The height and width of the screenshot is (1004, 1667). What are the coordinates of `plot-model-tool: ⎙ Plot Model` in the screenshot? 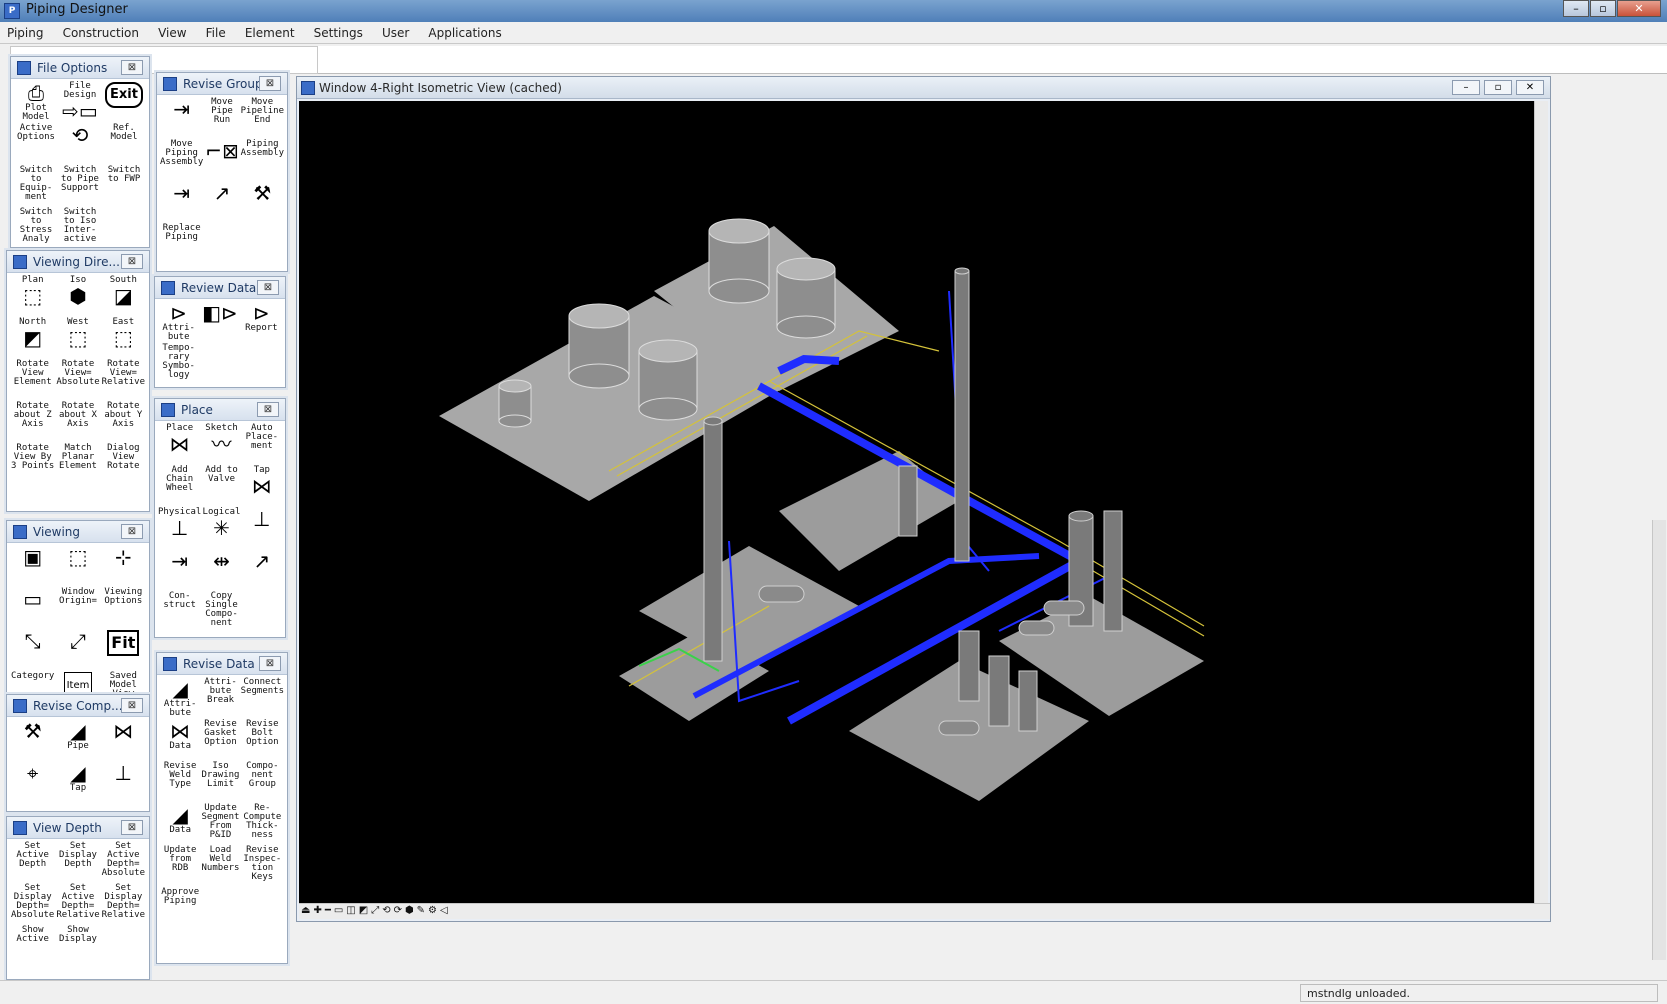 It's located at (36, 103).